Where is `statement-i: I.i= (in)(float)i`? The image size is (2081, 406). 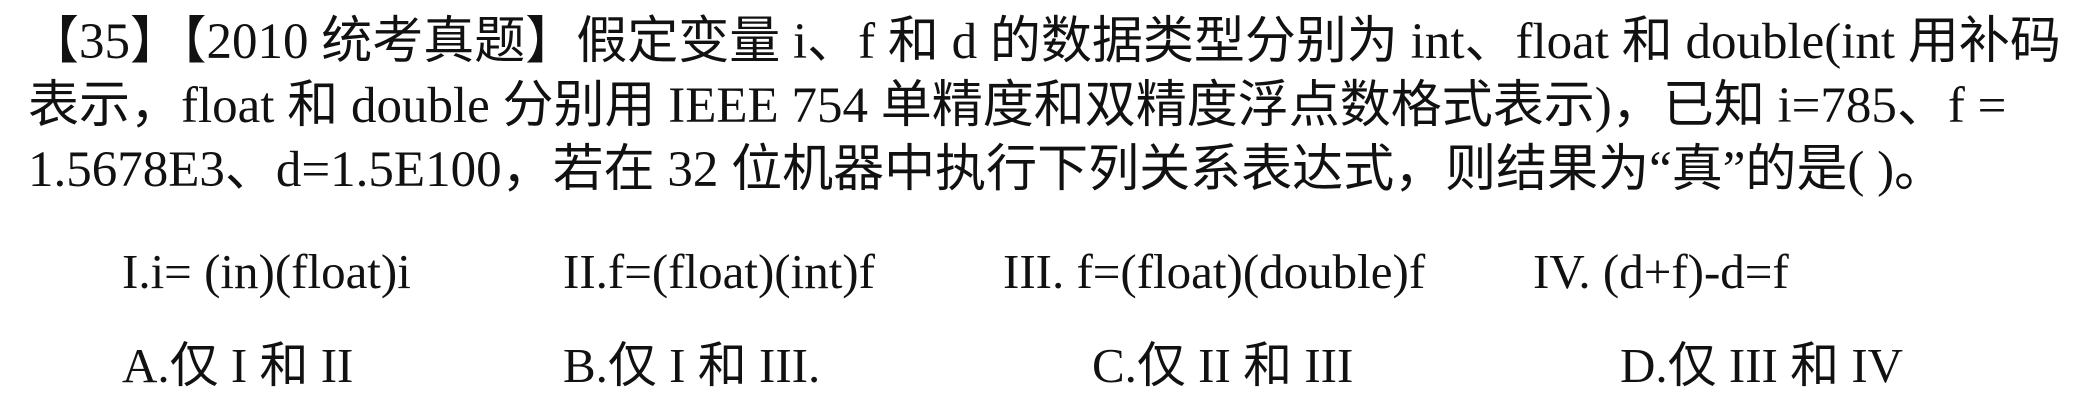 statement-i: I.i= (in)(float)i is located at coordinates (266, 271).